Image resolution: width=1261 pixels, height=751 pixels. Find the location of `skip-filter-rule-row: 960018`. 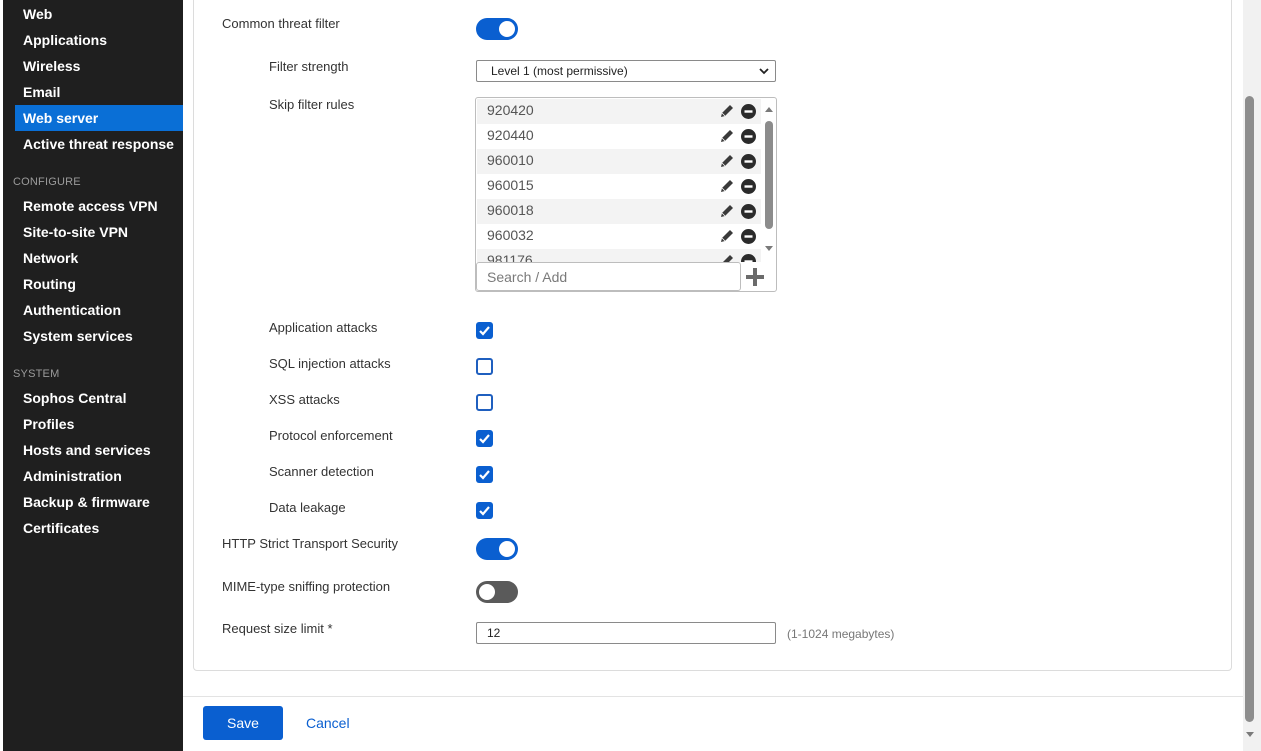

skip-filter-rule-row: 960018 is located at coordinates (619, 211).